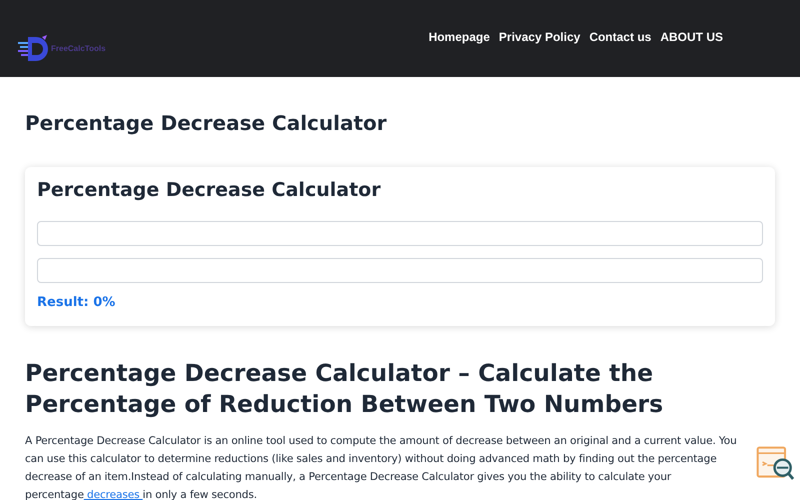 The width and height of the screenshot is (800, 500). I want to click on logo-icon, so click(33, 49).